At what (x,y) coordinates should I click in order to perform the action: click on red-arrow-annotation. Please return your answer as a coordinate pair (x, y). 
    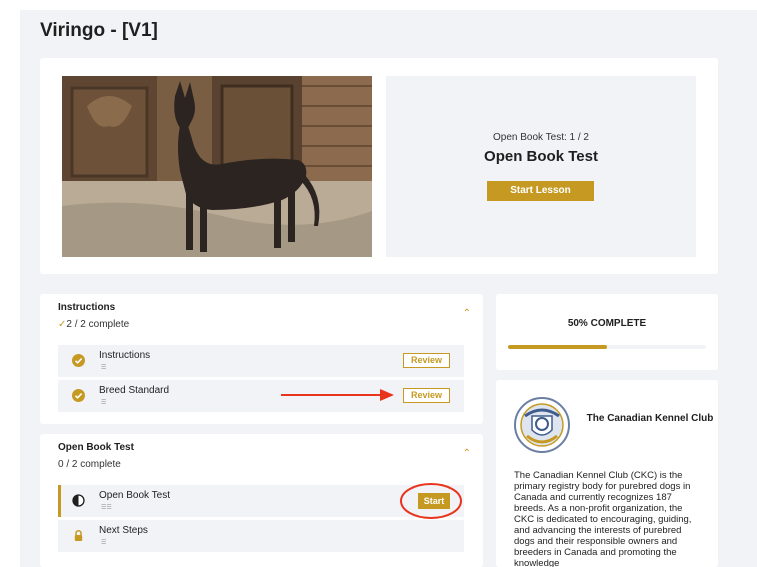
    Looking at the image, I should click on (337, 395).